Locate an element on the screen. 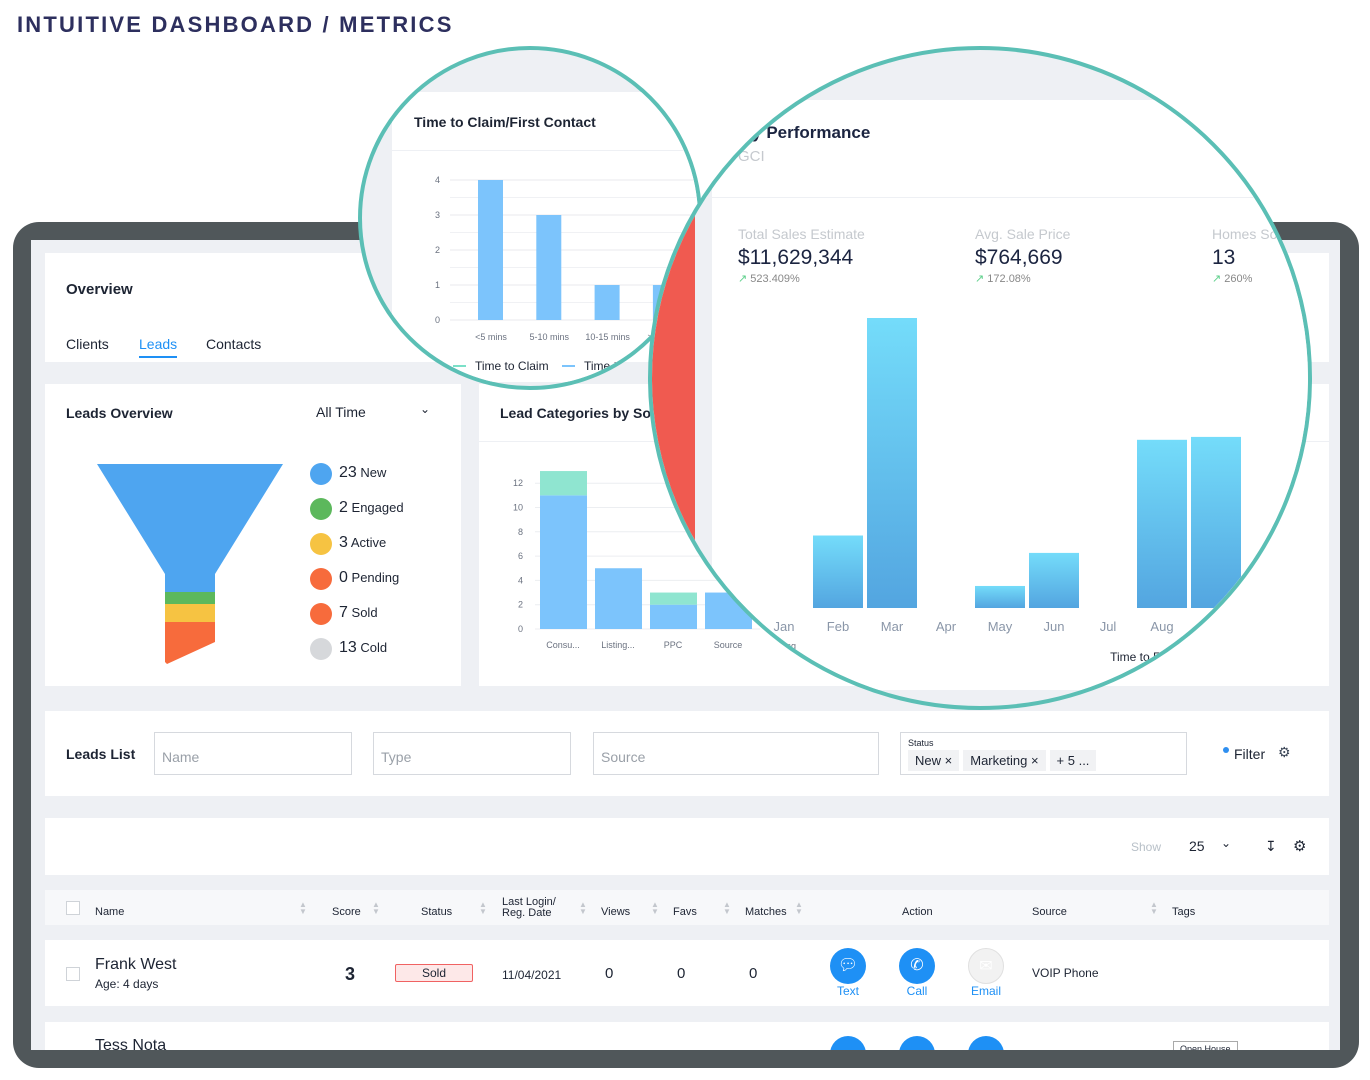 Image resolution: width=1370 pixels, height=1080 pixels. x-tick: Mar is located at coordinates (892, 626).